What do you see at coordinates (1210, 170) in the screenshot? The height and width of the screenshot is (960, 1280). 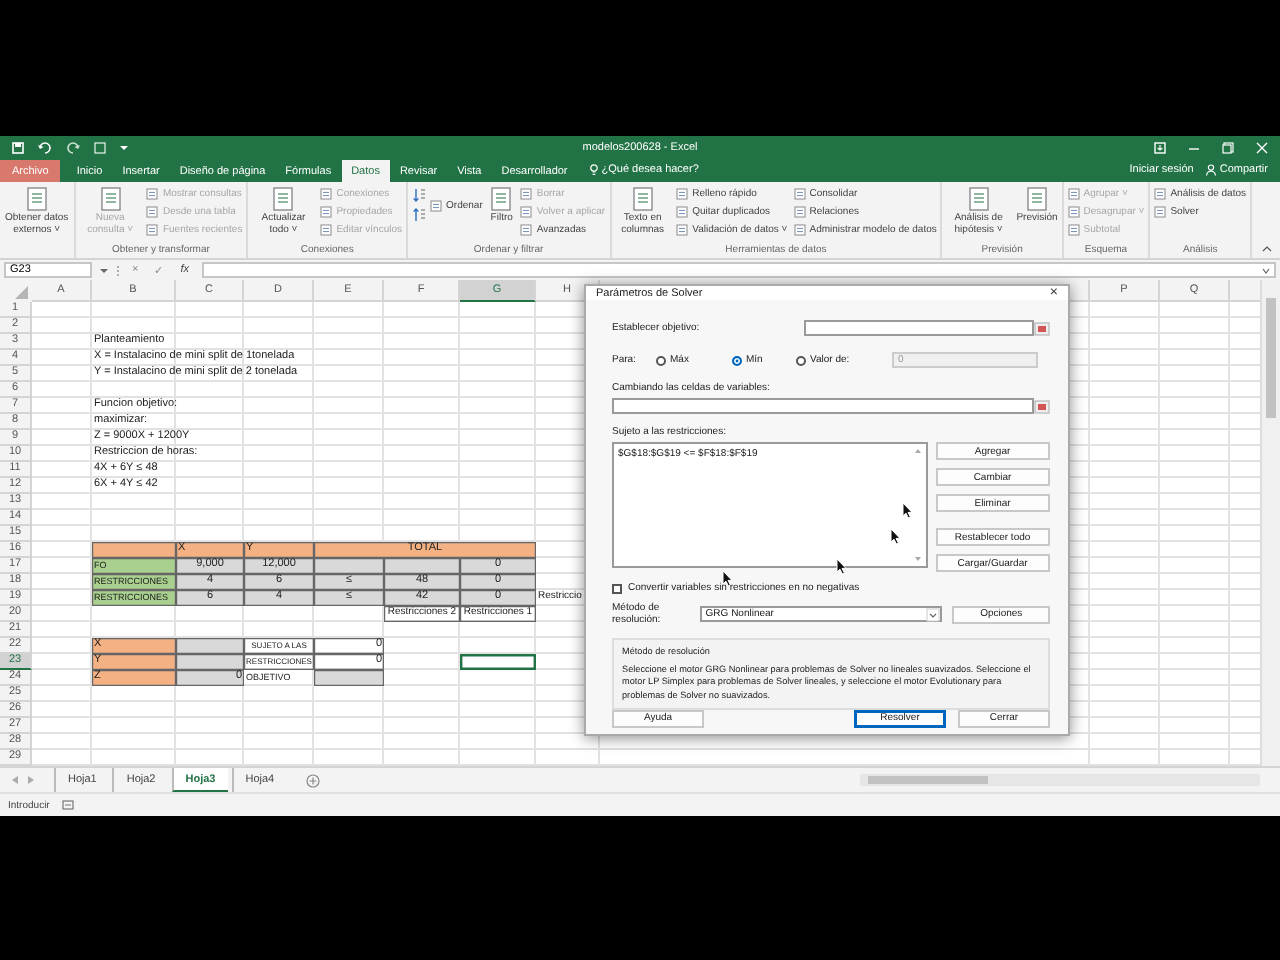 I see `person-icon` at bounding box center [1210, 170].